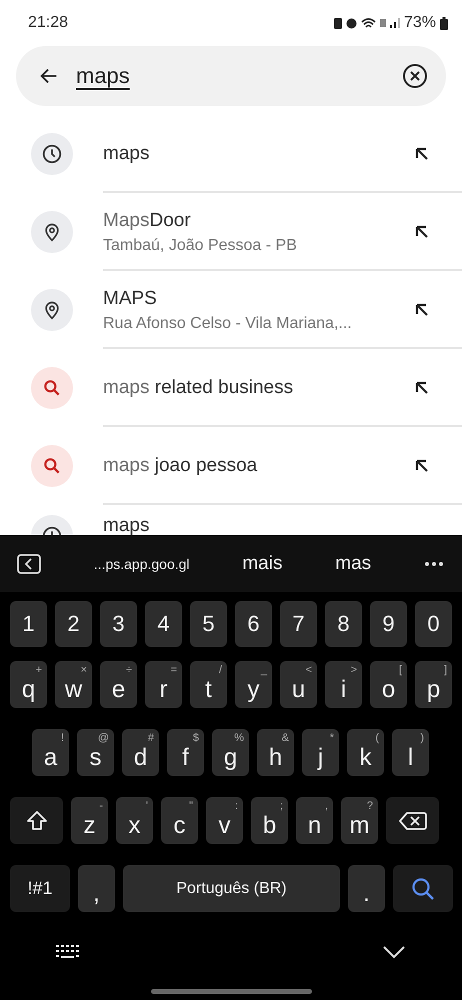 The image size is (462, 1000). What do you see at coordinates (395, 23) in the screenshot?
I see `signal-icon` at bounding box center [395, 23].